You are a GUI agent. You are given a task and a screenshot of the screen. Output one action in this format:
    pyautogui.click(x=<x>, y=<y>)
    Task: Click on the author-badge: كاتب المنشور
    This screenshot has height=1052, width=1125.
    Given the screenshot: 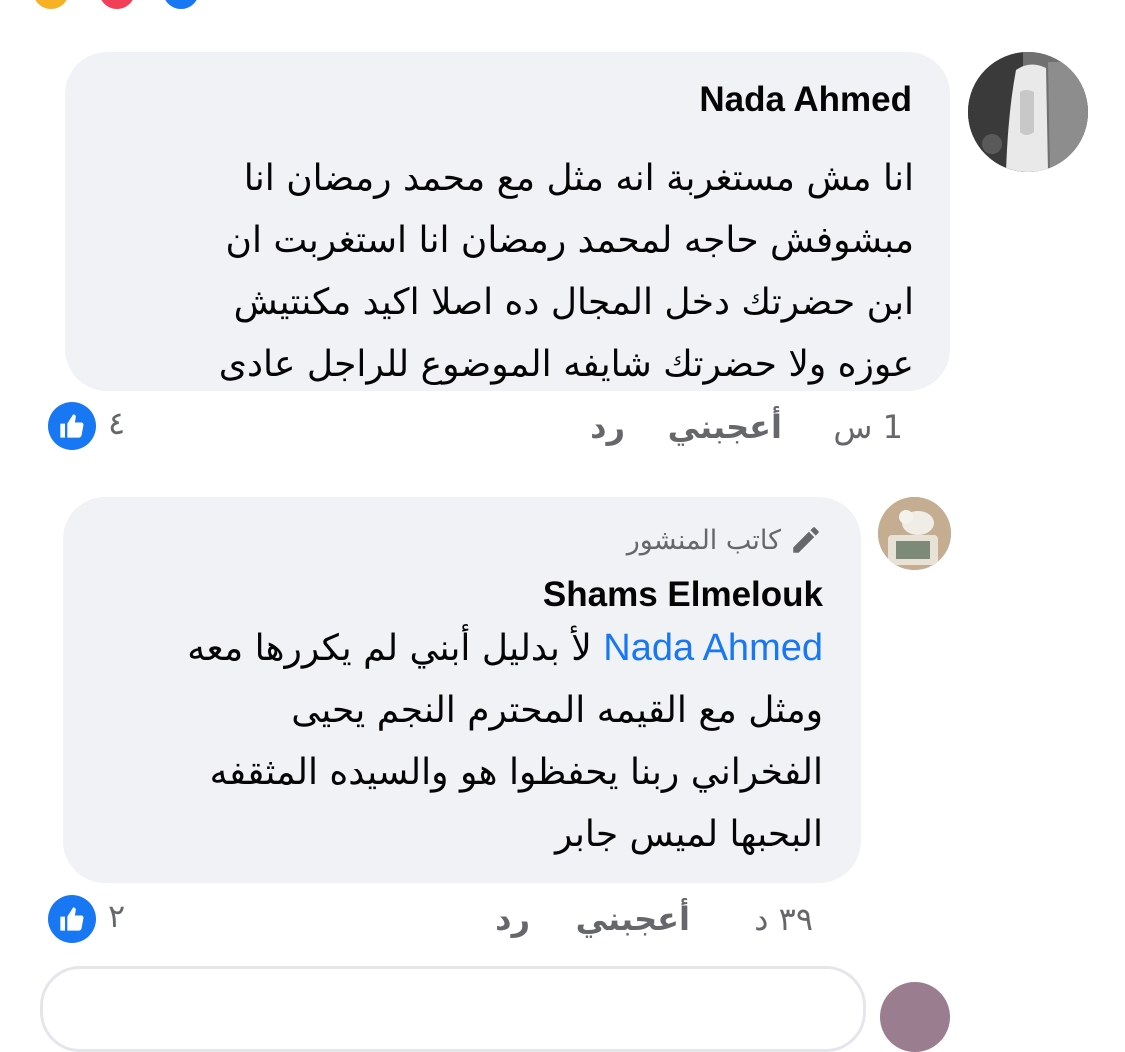 What is the action you would take?
    pyautogui.click(x=725, y=540)
    